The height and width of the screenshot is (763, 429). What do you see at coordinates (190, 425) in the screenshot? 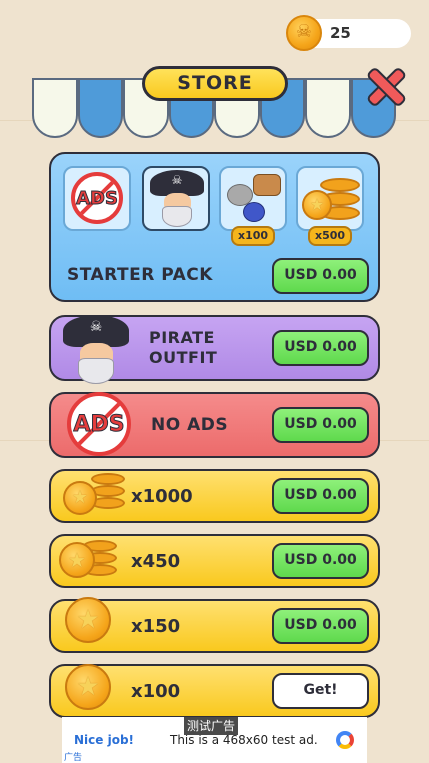
I see `no-ads-title: NO ADS` at bounding box center [190, 425].